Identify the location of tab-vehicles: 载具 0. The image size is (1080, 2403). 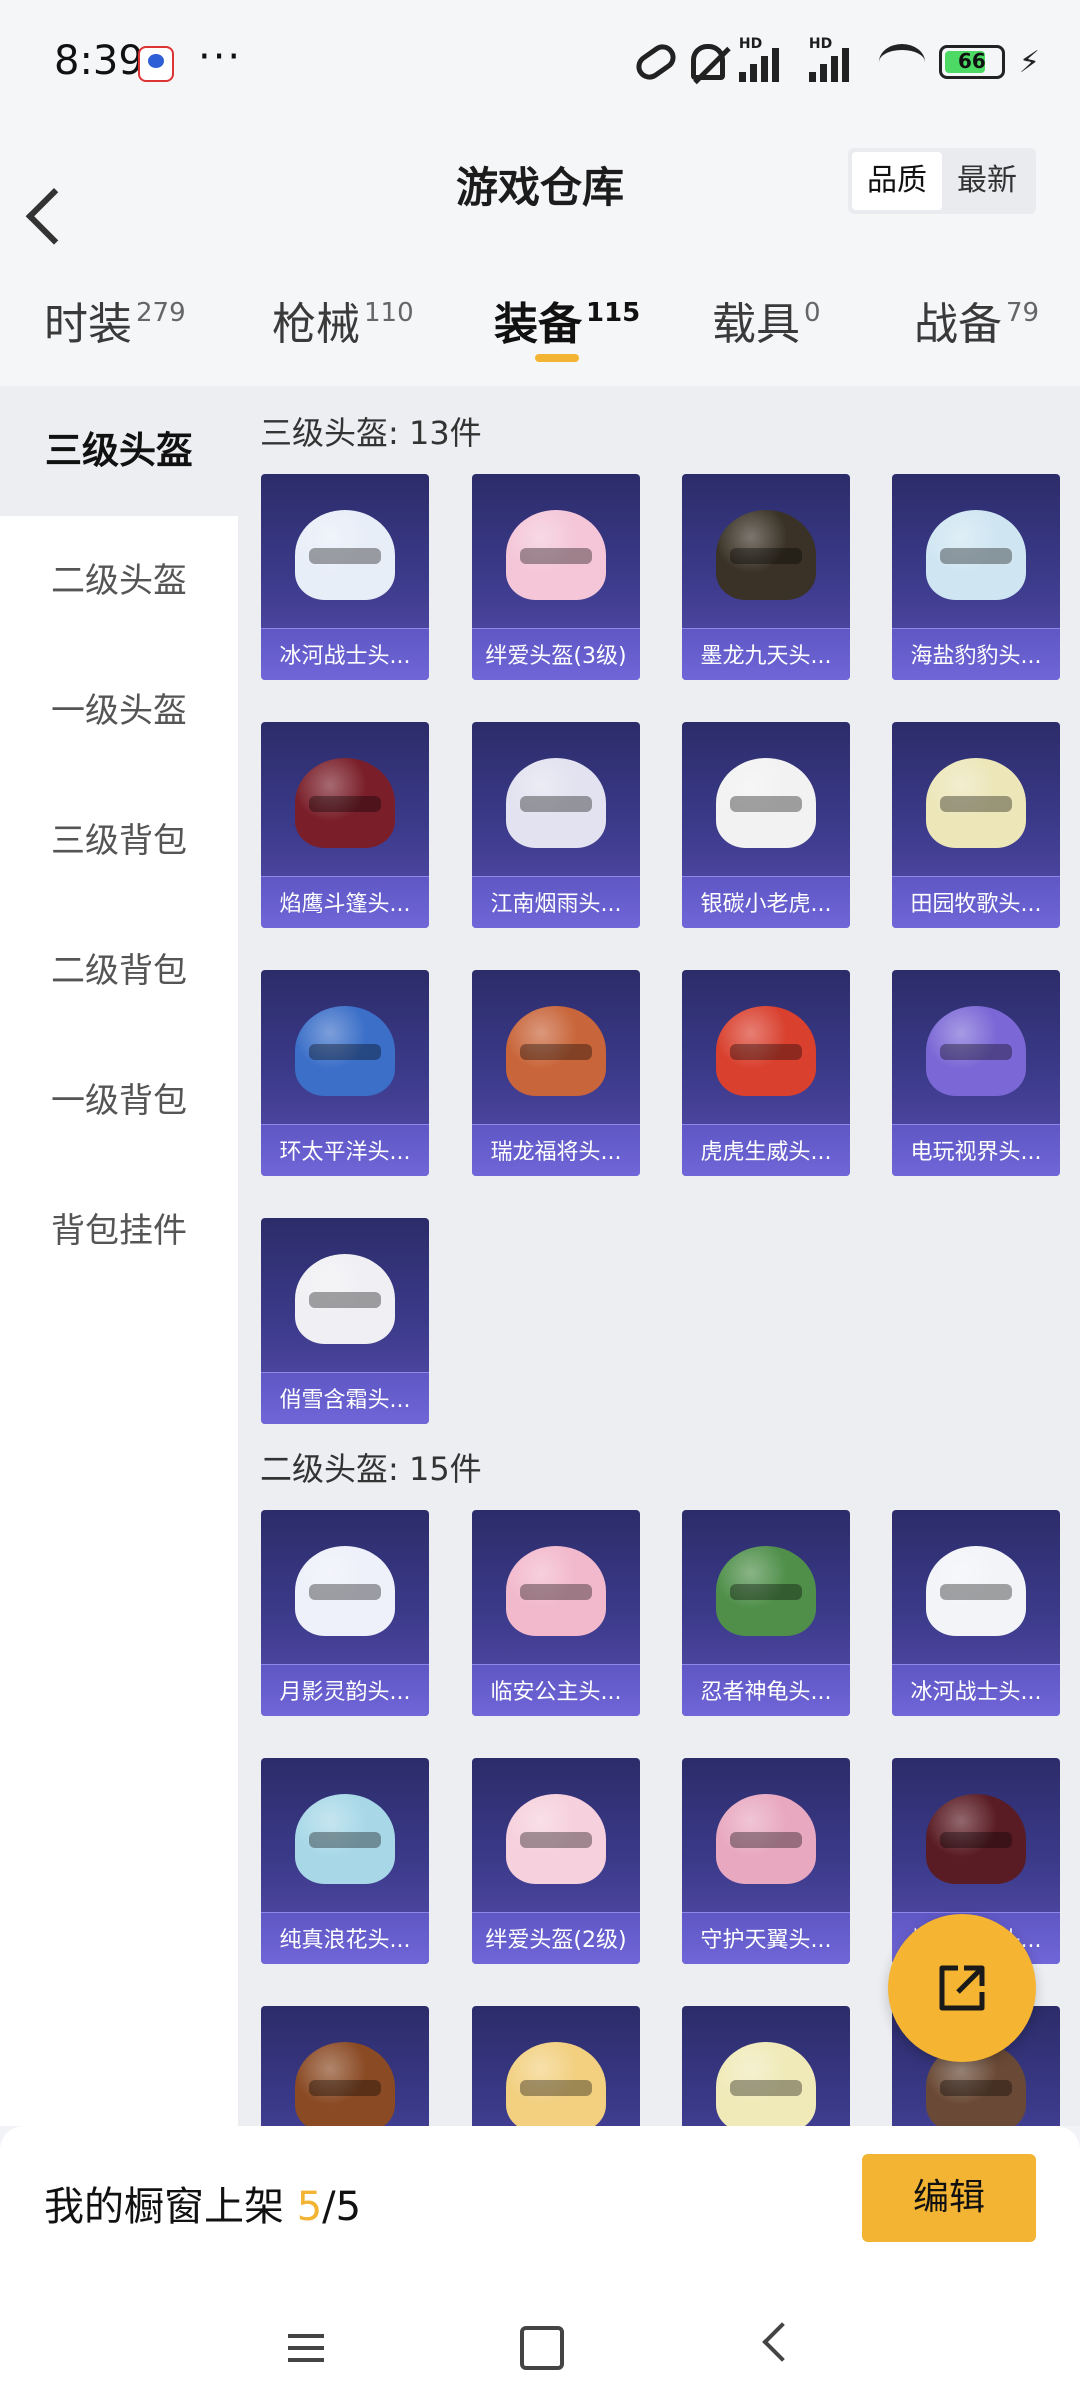
(766, 320).